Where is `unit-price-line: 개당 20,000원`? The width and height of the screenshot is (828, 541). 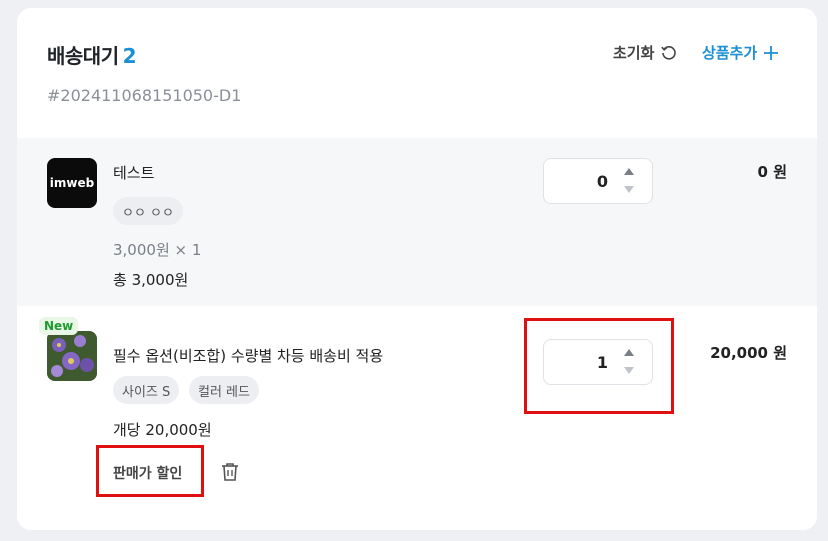
unit-price-line: 개당 20,000원 is located at coordinates (162, 430).